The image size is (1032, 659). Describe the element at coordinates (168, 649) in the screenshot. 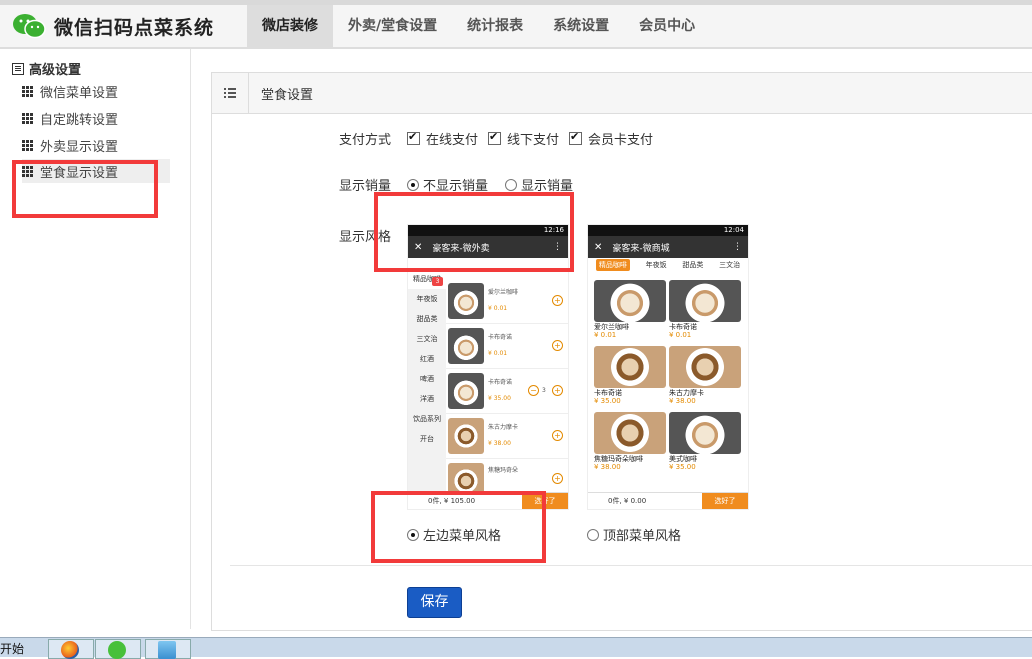

I see `taskbar-window` at that location.